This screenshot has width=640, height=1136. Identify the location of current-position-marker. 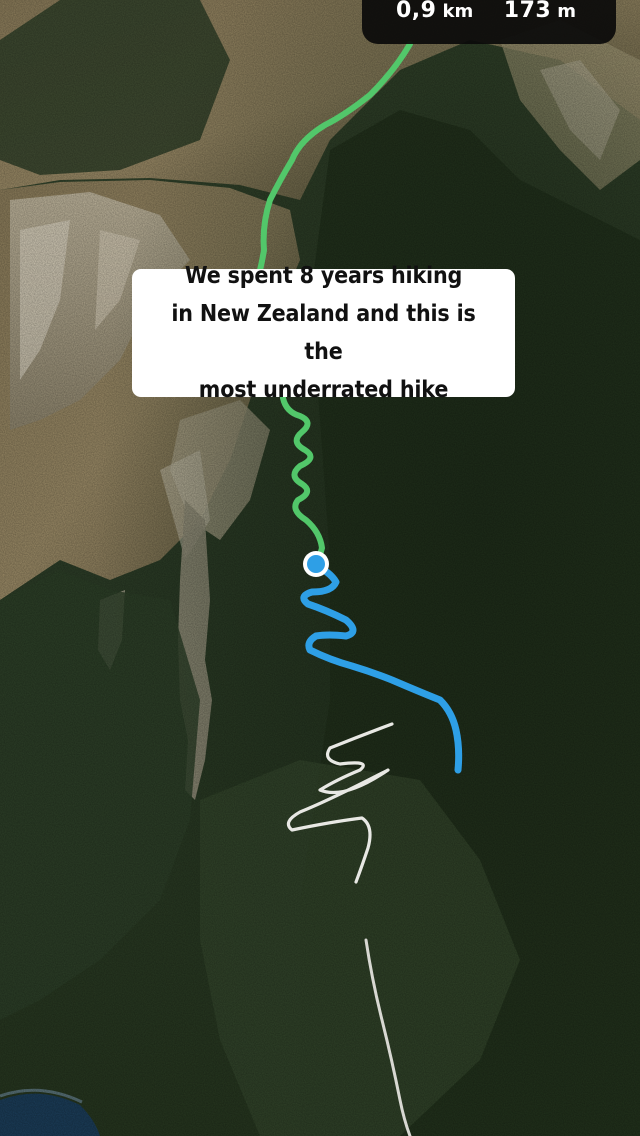
(316, 564).